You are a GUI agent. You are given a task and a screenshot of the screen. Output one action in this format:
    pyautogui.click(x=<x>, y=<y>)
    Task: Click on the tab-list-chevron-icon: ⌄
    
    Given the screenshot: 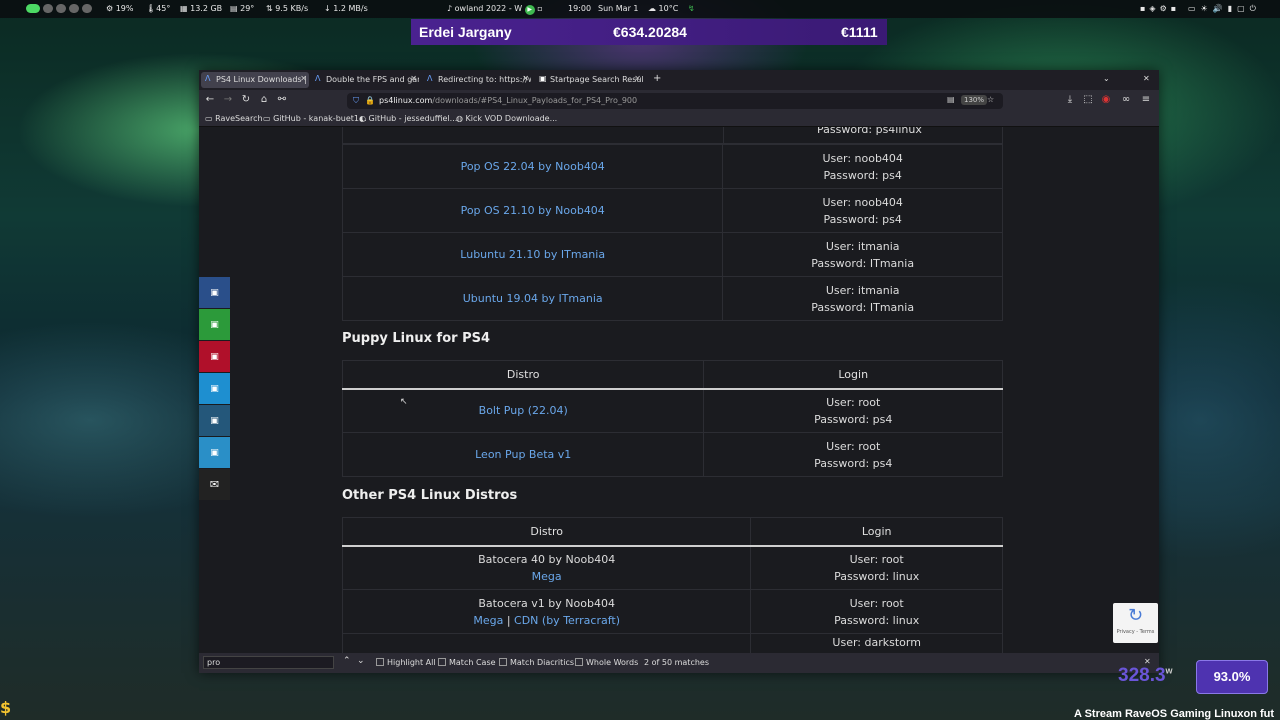 What is the action you would take?
    pyautogui.click(x=1106, y=78)
    